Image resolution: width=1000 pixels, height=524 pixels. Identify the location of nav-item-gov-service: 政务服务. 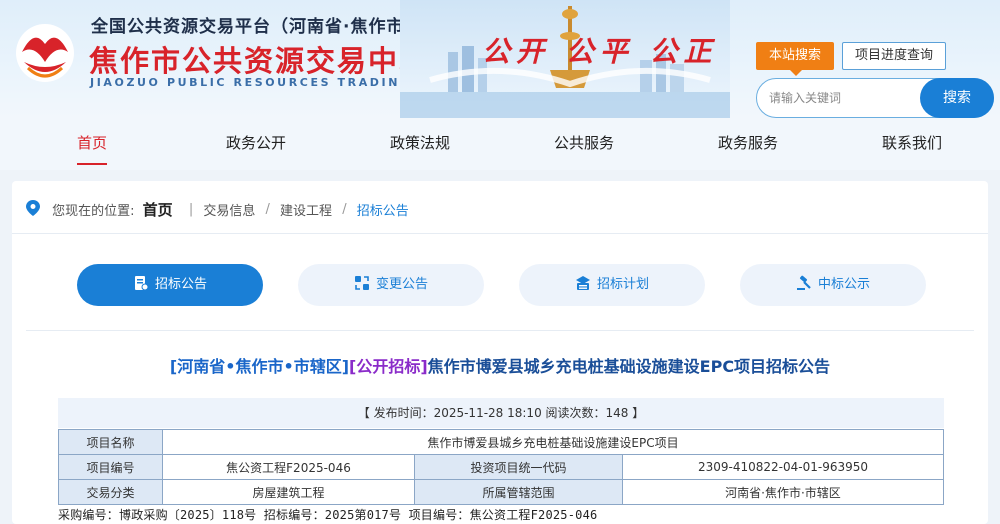
(748, 142).